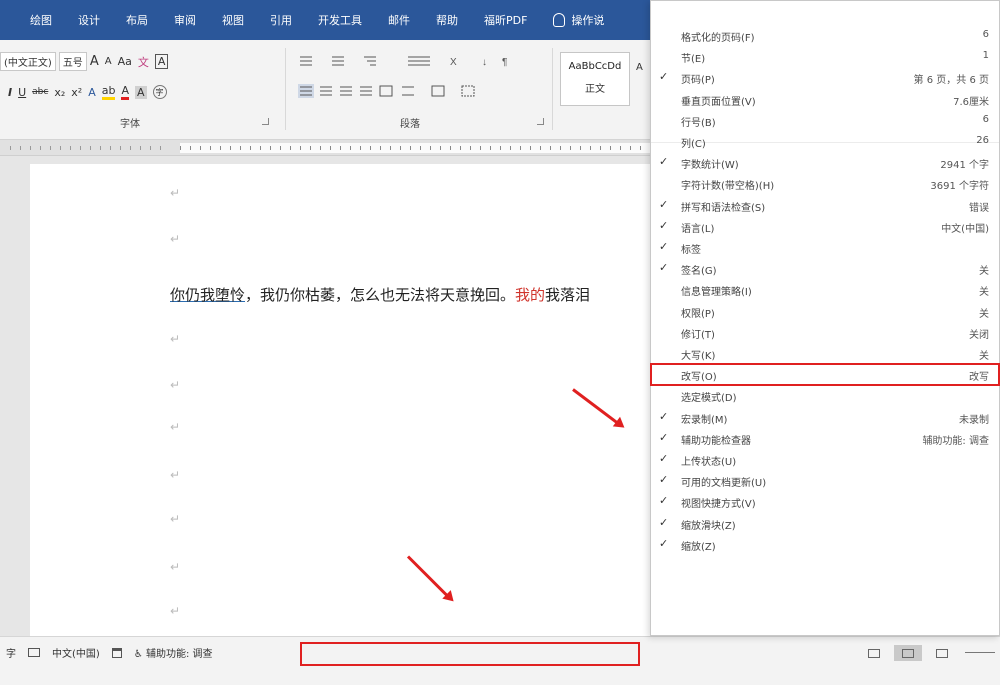  I want to click on read-mode-button, so click(874, 653).